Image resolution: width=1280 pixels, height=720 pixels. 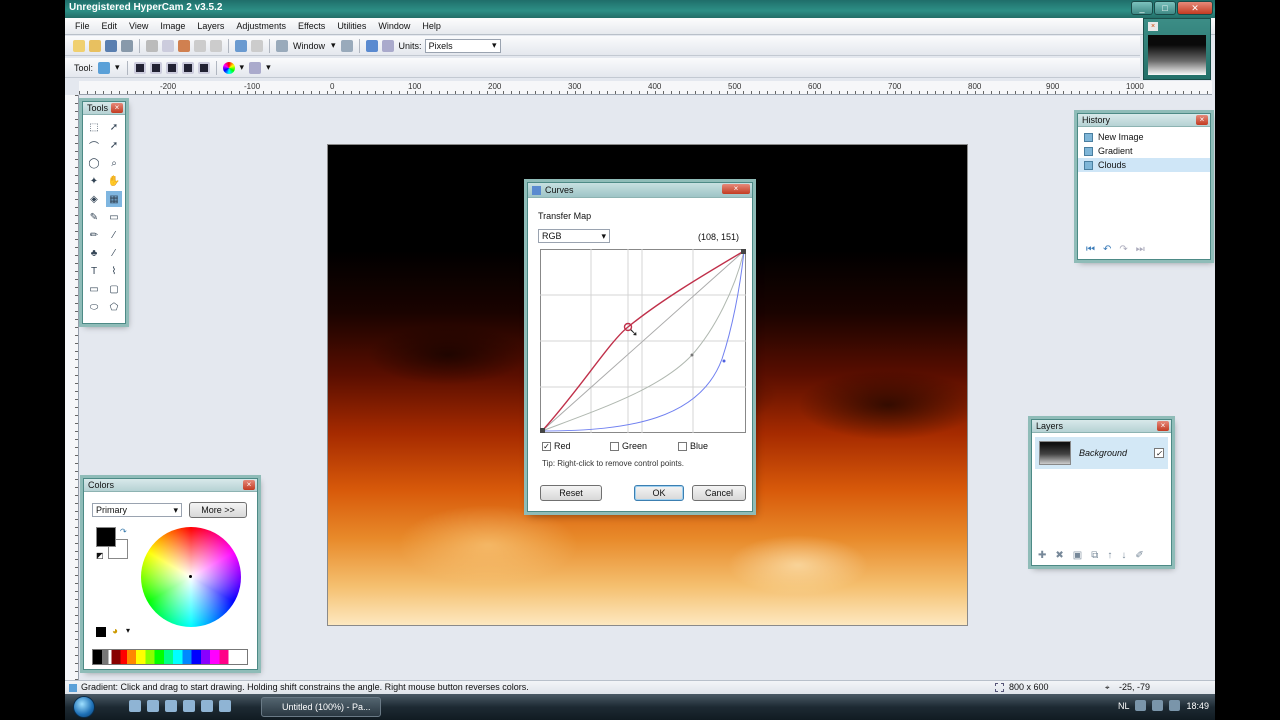 I want to click on rectangle-icon: ▭, so click(x=94, y=289).